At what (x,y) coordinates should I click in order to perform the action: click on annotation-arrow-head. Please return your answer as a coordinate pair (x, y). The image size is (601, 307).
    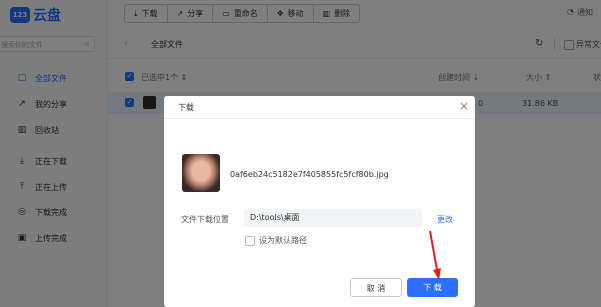
    Looking at the image, I should click on (437, 274).